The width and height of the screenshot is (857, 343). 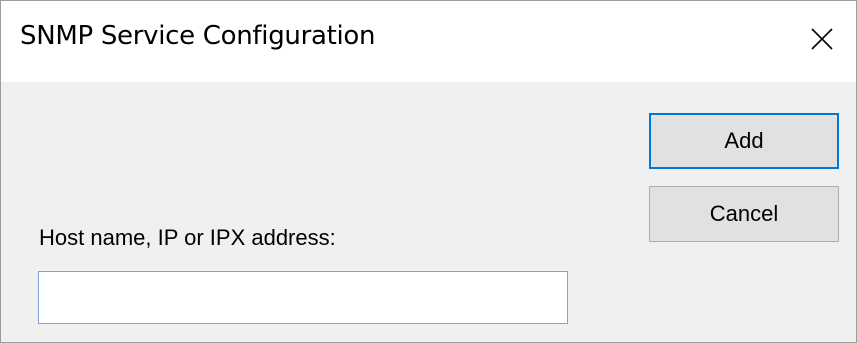 What do you see at coordinates (744, 141) in the screenshot?
I see `add-button: Add` at bounding box center [744, 141].